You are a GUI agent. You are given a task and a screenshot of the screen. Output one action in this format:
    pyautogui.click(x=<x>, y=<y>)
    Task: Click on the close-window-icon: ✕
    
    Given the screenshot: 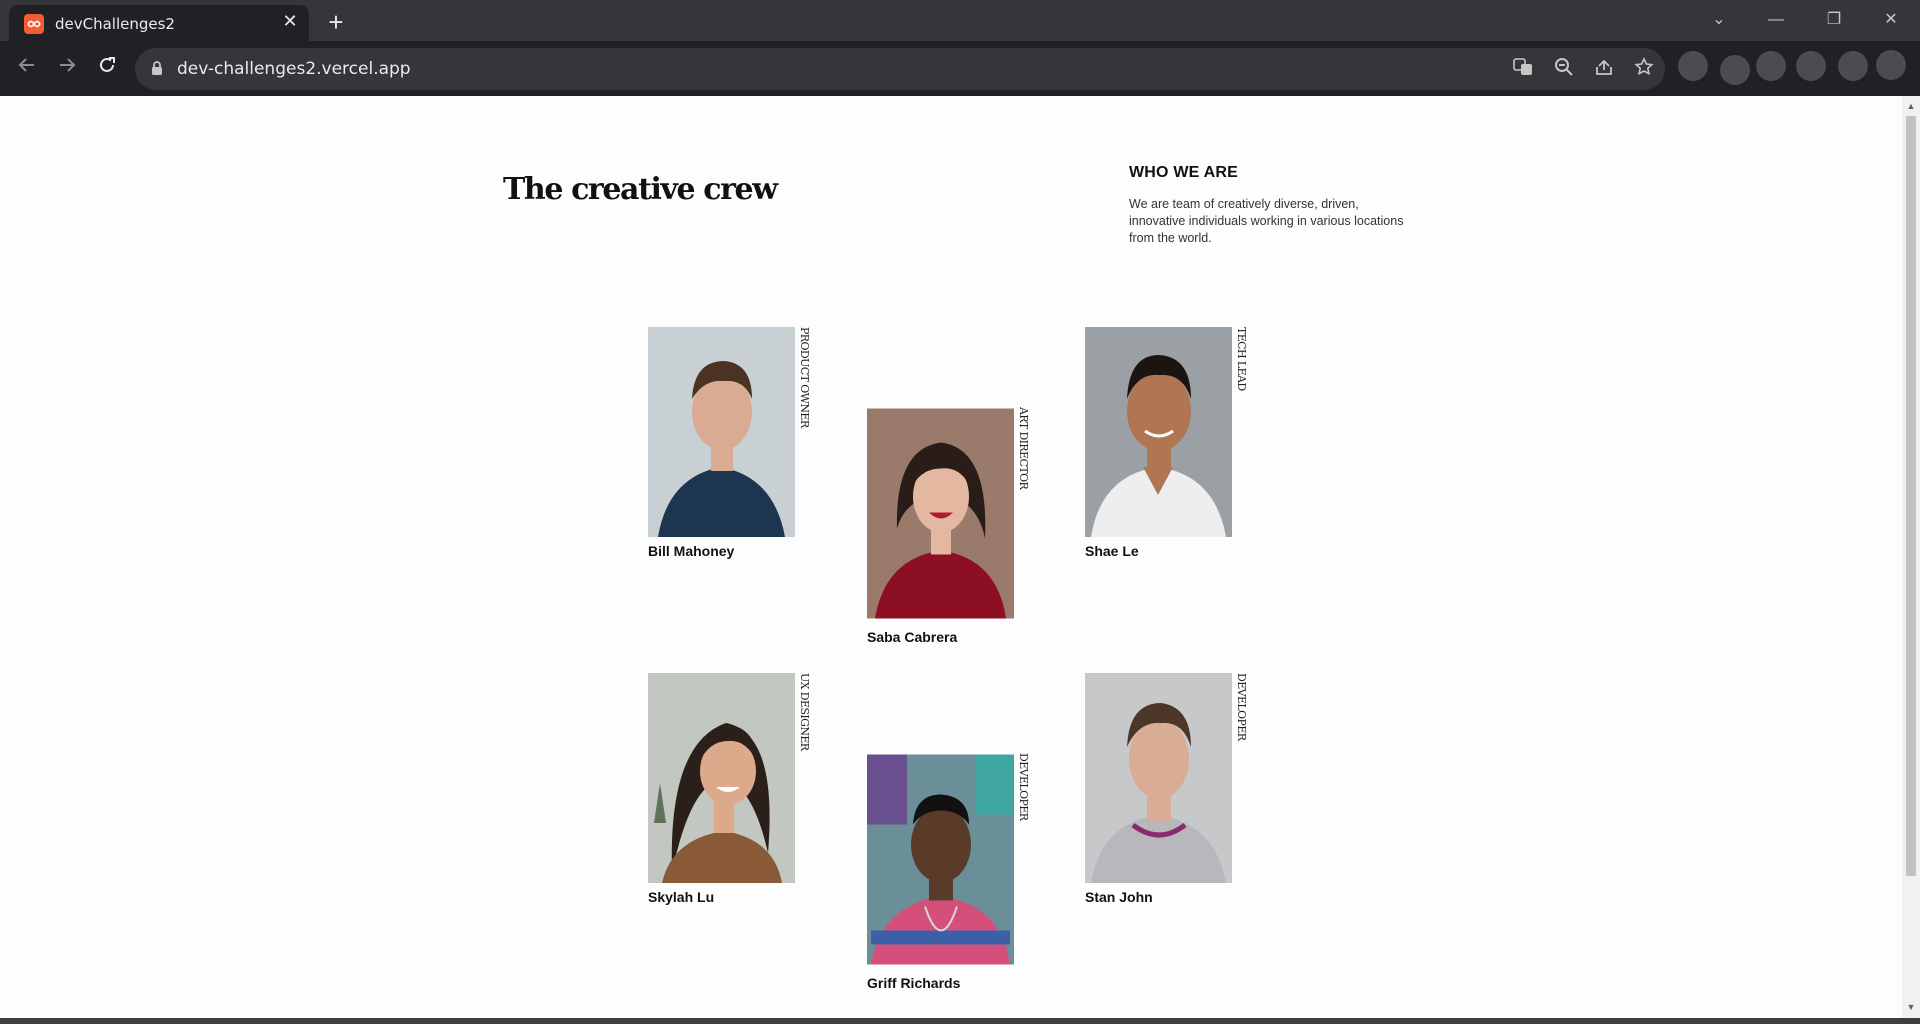 What is the action you would take?
    pyautogui.click(x=1891, y=20)
    